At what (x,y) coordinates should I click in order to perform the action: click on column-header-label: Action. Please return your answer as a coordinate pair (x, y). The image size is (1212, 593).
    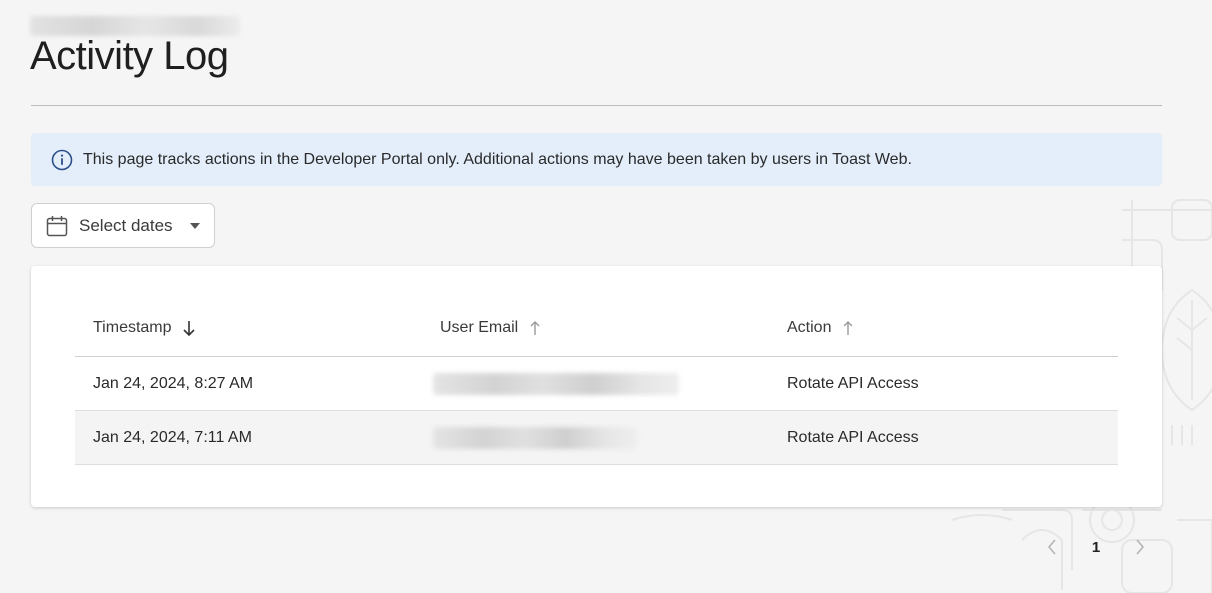
    Looking at the image, I should click on (809, 327).